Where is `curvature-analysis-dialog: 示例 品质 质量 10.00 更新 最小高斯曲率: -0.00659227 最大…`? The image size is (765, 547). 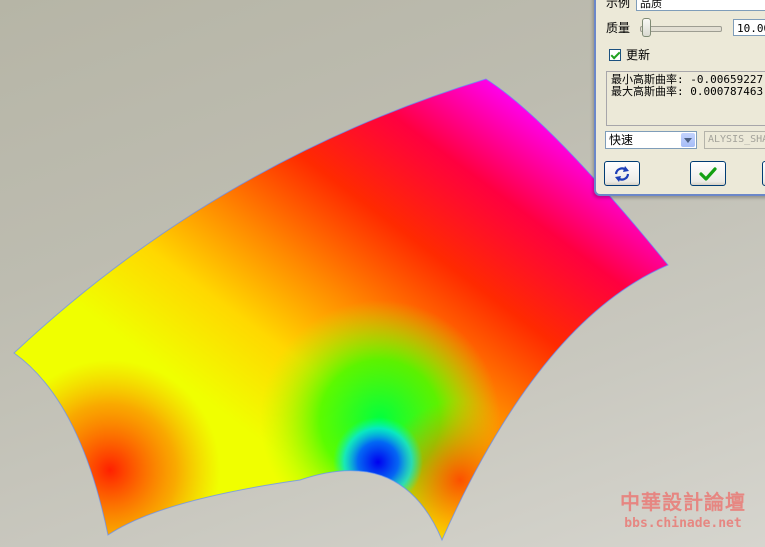 curvature-analysis-dialog: 示例 品质 质量 10.00 更新 最小高斯曲率: -0.00659227 最大… is located at coordinates (679, 98).